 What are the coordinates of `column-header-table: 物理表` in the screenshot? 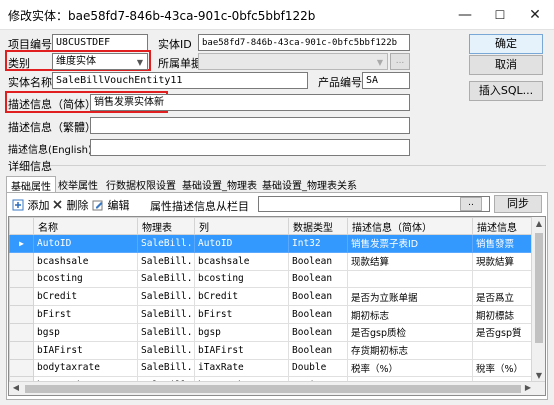 It's located at (166, 226).